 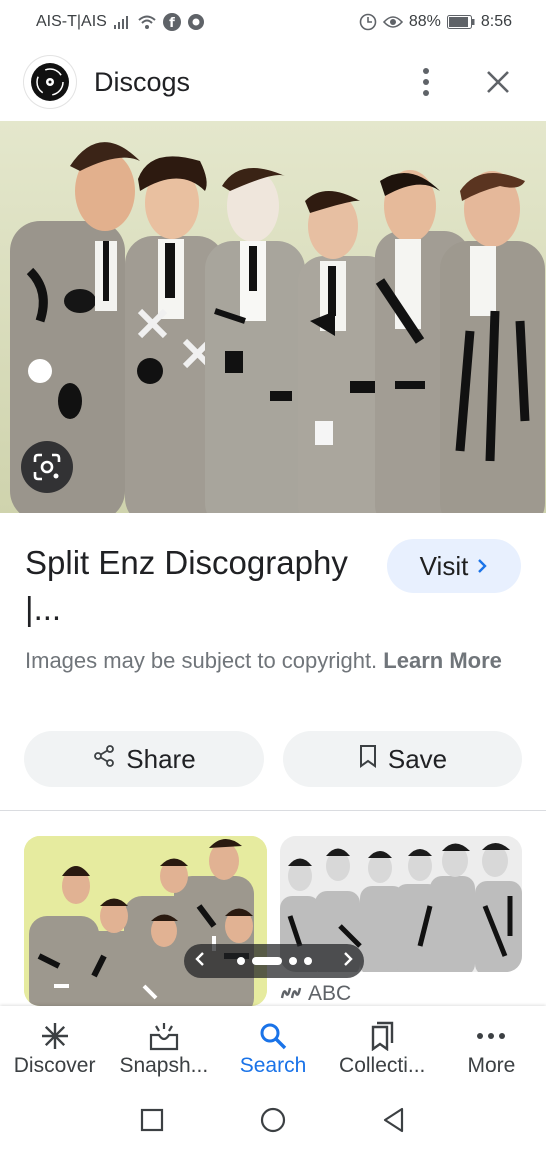 I want to click on chevron-left-icon, so click(x=200, y=961).